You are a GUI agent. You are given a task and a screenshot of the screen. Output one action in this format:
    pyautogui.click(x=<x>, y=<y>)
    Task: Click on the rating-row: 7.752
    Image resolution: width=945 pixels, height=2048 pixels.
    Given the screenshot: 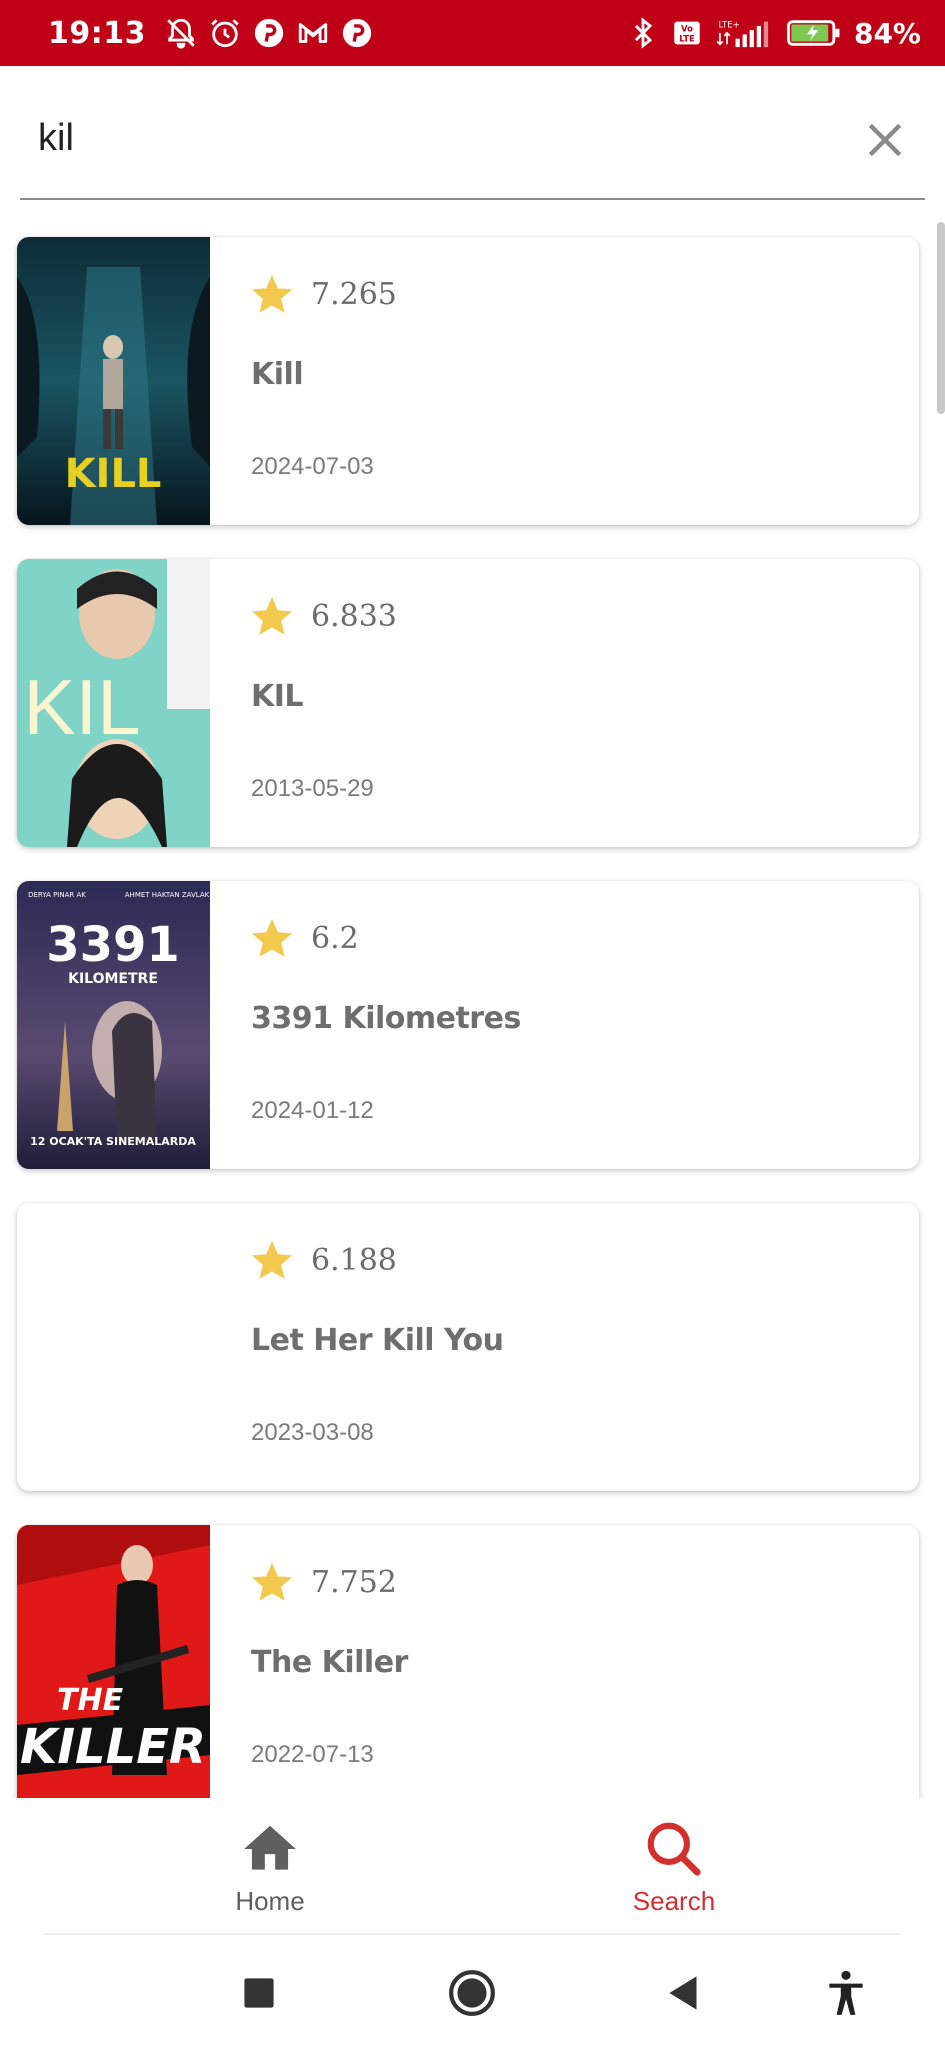 What is the action you would take?
    pyautogui.click(x=323, y=1582)
    